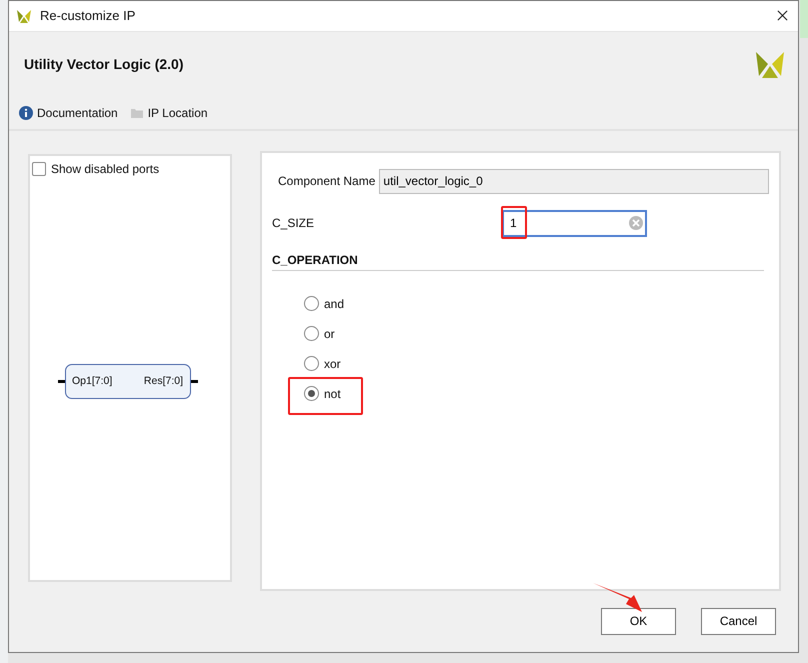  Describe the element at coordinates (68, 113) in the screenshot. I see `toolbar-link: Documentation` at that location.